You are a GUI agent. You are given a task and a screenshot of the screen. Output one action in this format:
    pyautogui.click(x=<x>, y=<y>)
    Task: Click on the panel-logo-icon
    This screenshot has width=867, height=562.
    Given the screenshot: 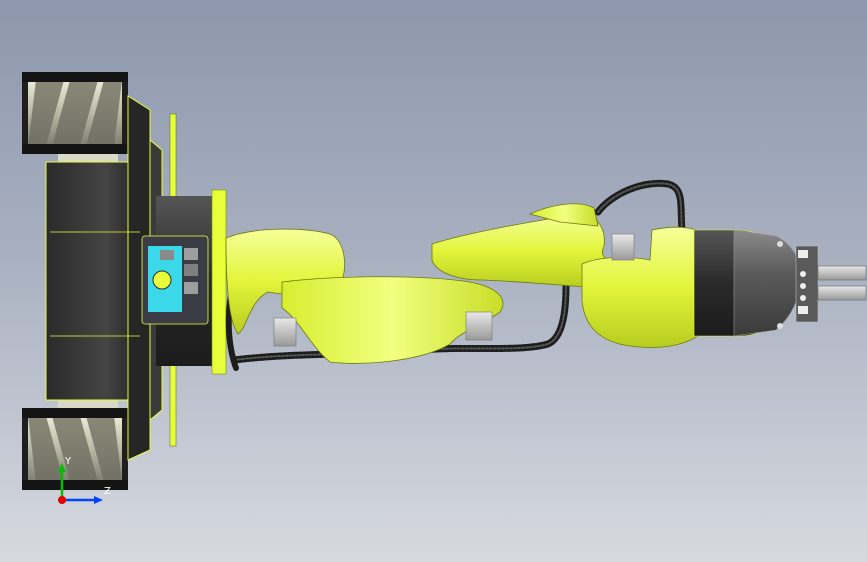 What is the action you would take?
    pyautogui.click(x=162, y=280)
    